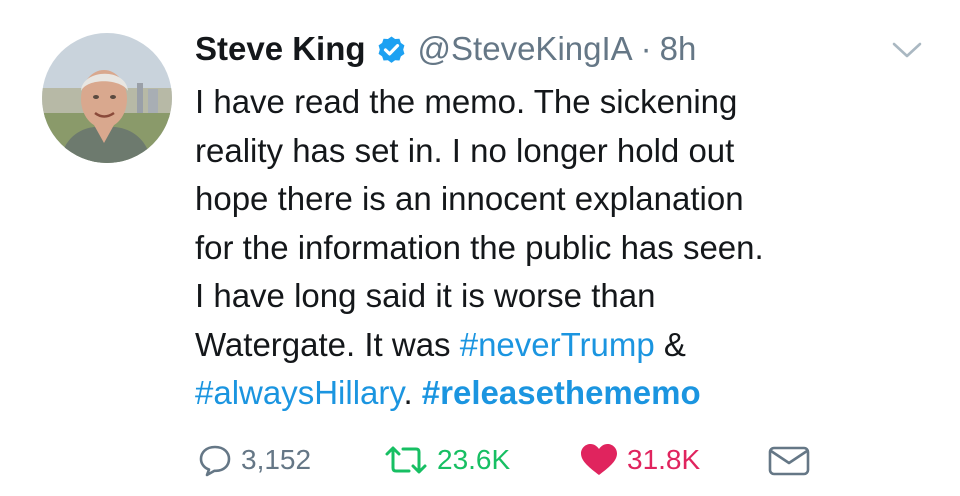  I want to click on retweet-button: 23.6K, so click(446, 460).